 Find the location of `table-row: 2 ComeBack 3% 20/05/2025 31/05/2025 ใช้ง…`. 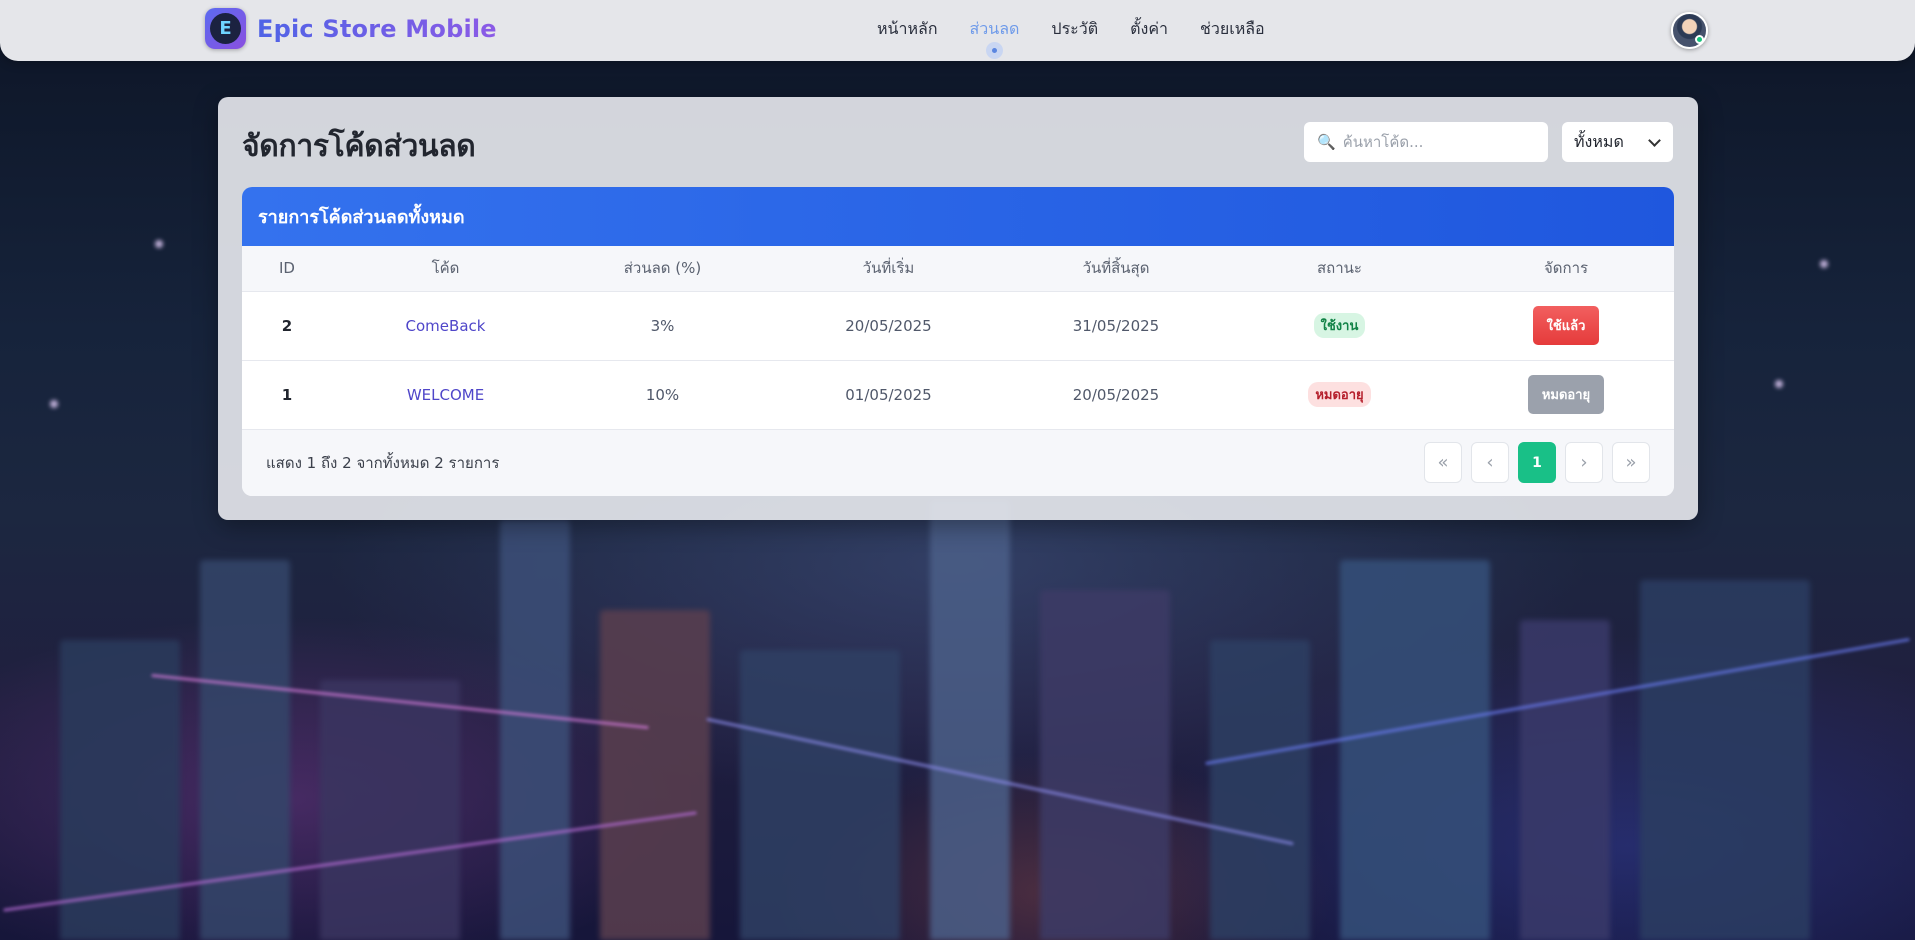

table-row: 2 ComeBack 3% 20/05/2025 31/05/2025 ใช้ง… is located at coordinates (958, 326).